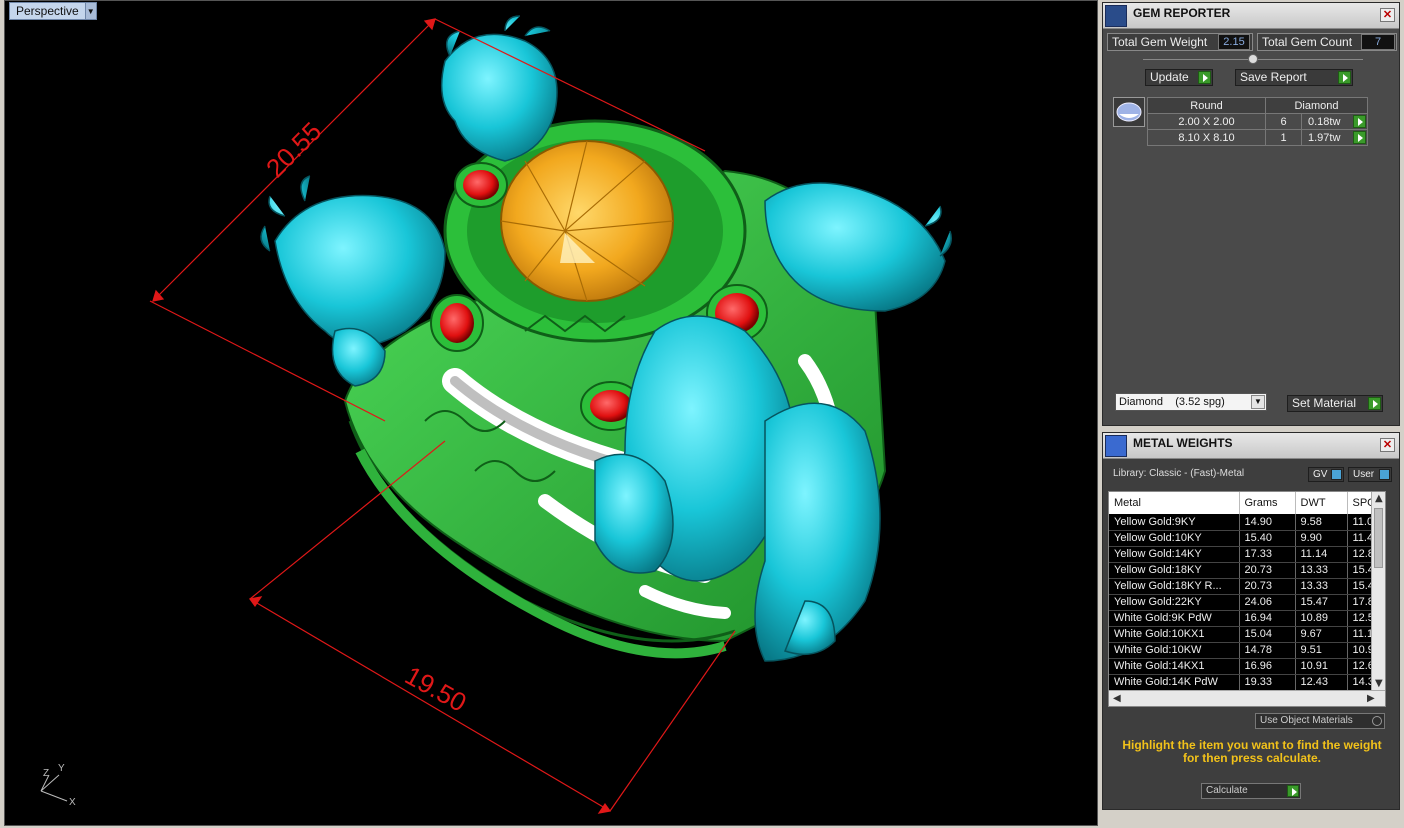 The height and width of the screenshot is (828, 1404). What do you see at coordinates (1179, 77) in the screenshot?
I see `update-button: Update` at bounding box center [1179, 77].